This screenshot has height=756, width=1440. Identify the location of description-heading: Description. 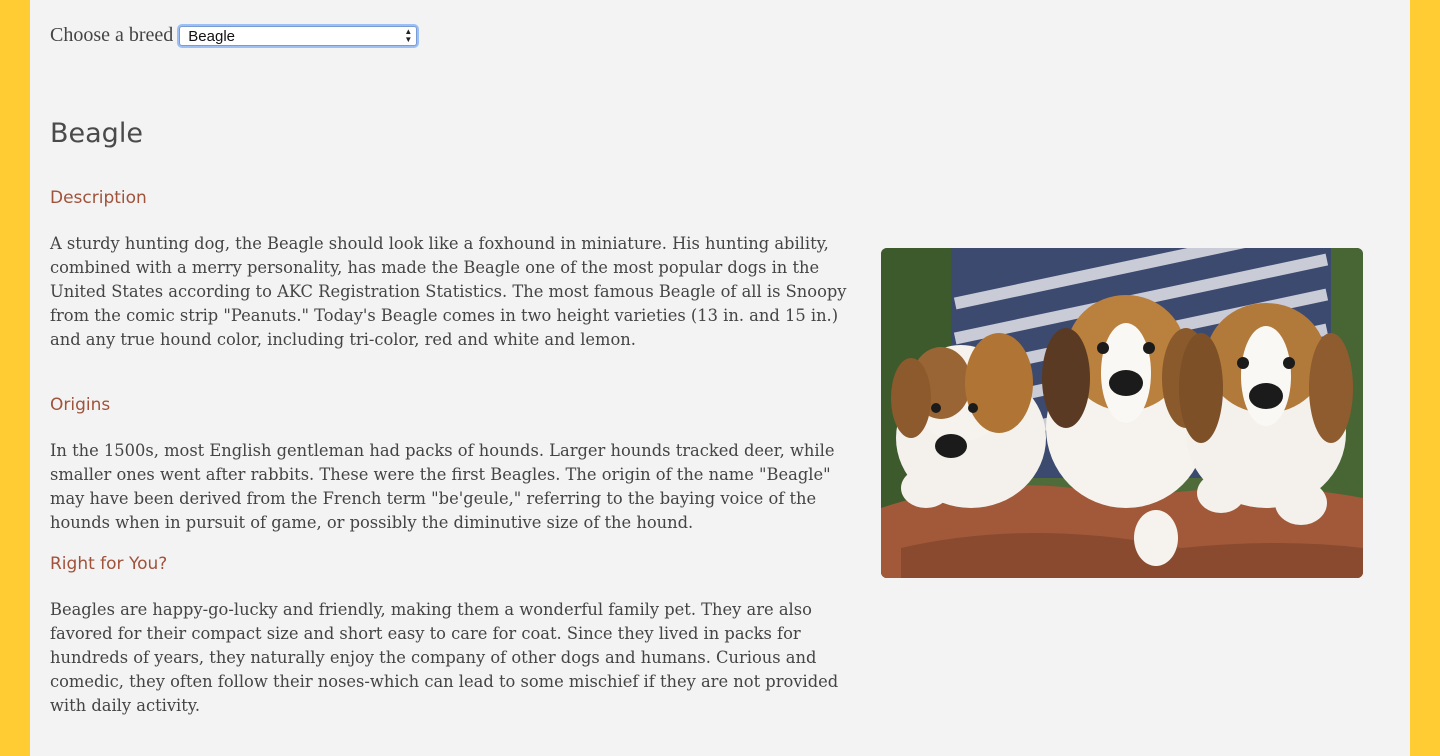
(98, 198).